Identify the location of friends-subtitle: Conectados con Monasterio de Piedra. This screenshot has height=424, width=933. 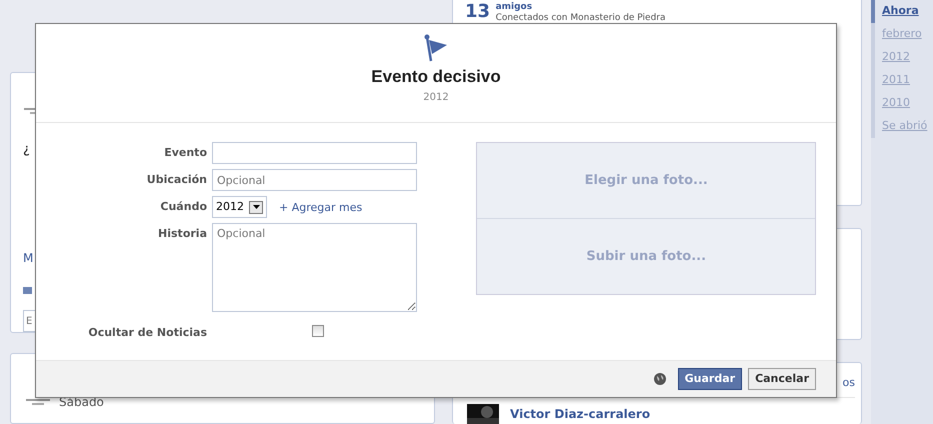
(581, 18).